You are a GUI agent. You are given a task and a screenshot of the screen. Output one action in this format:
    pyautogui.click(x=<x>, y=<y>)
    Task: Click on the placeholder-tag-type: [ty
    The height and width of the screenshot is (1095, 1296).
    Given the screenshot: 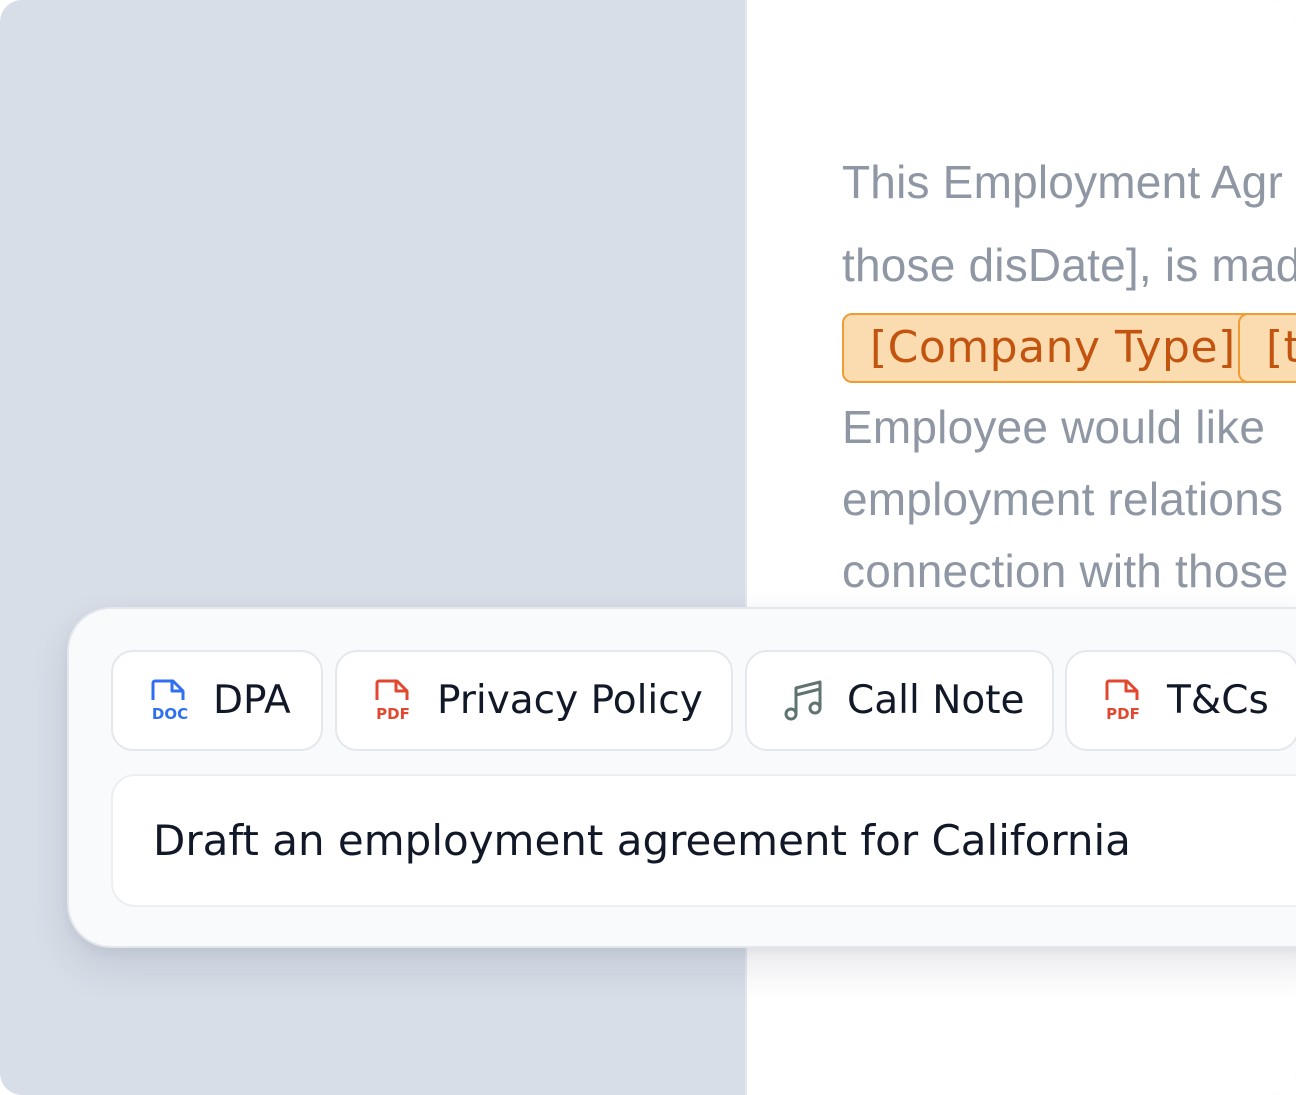 What is the action you would take?
    pyautogui.click(x=1267, y=348)
    